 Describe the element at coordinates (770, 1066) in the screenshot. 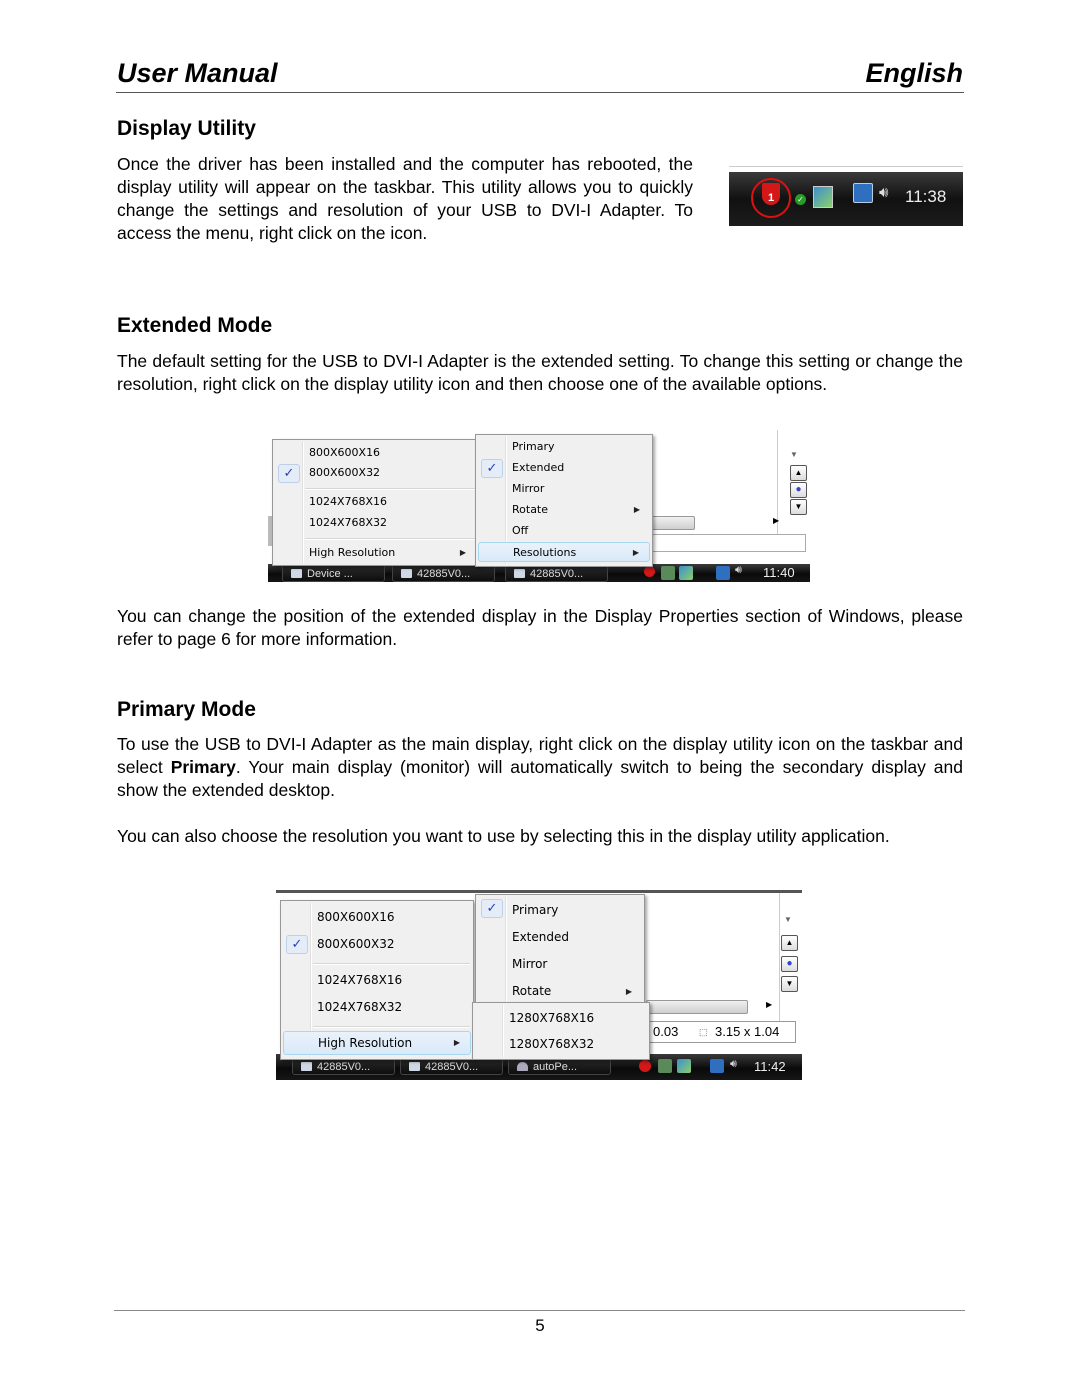

I see `tray-clock: 11:42` at that location.